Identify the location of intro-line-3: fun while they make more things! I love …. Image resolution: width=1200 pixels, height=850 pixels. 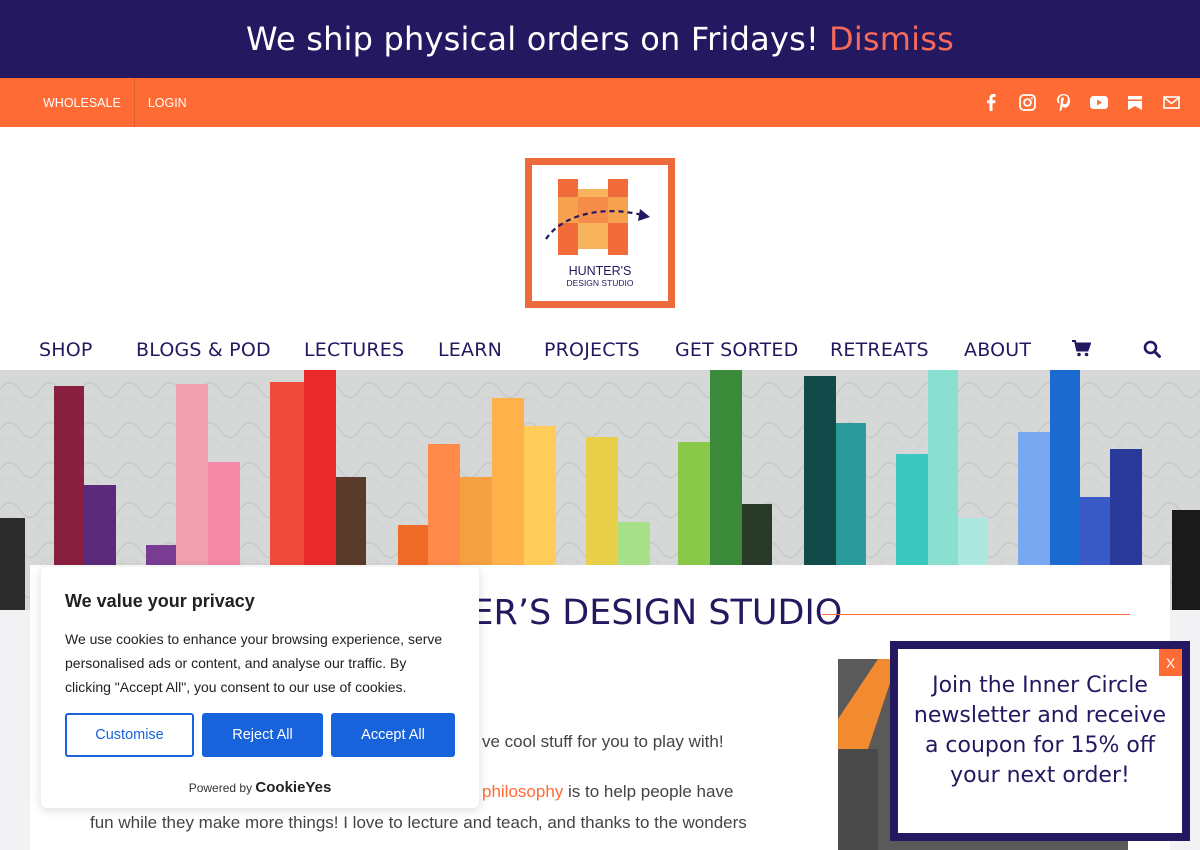
(418, 822).